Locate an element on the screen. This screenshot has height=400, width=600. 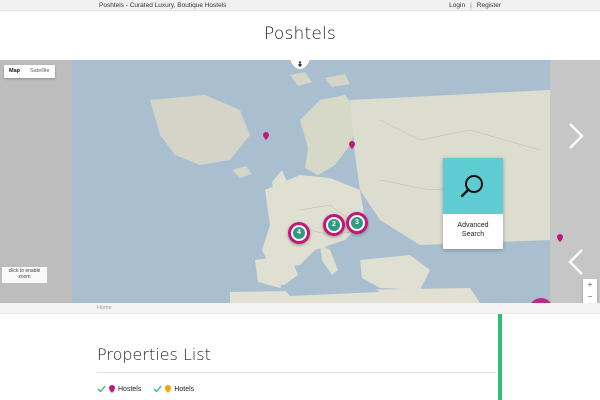
breadcrumb: Home is located at coordinates (300, 308).